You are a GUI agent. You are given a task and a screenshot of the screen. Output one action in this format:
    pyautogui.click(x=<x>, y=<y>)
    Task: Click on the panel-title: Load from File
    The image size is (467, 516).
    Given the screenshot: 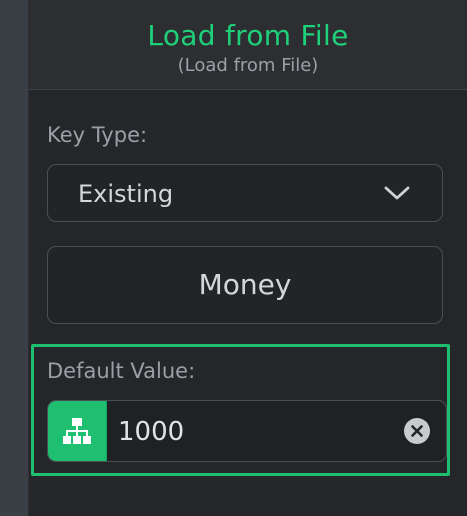 What is the action you would take?
    pyautogui.click(x=248, y=35)
    